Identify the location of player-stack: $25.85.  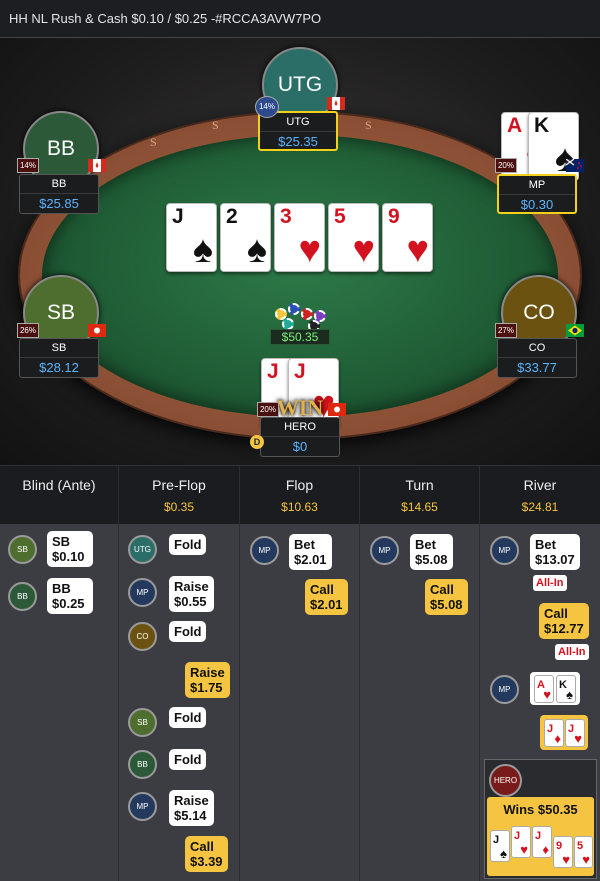
(59, 203).